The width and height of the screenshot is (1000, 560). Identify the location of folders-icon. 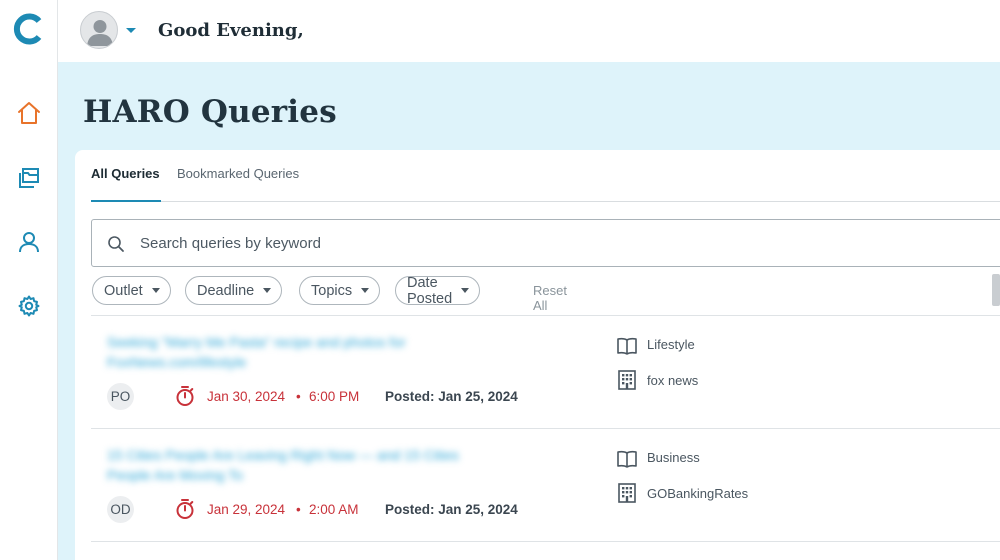
(29, 178).